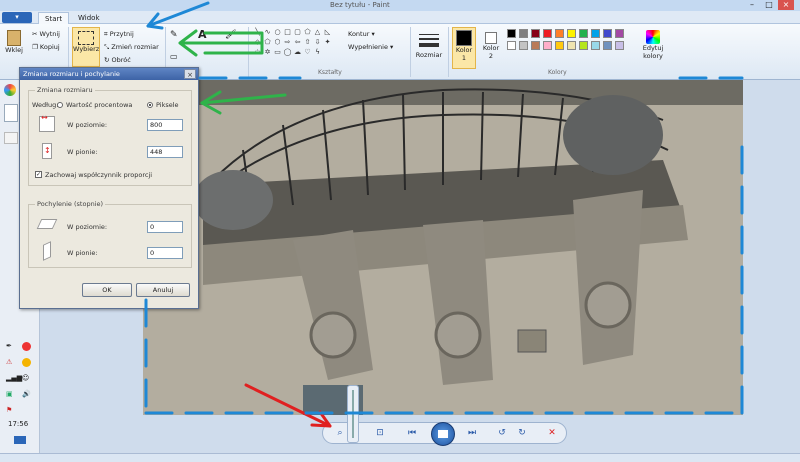 The width and height of the screenshot is (800, 462). Describe the element at coordinates (257, 32) in the screenshot. I see `line-shape-icon: ╲` at that location.